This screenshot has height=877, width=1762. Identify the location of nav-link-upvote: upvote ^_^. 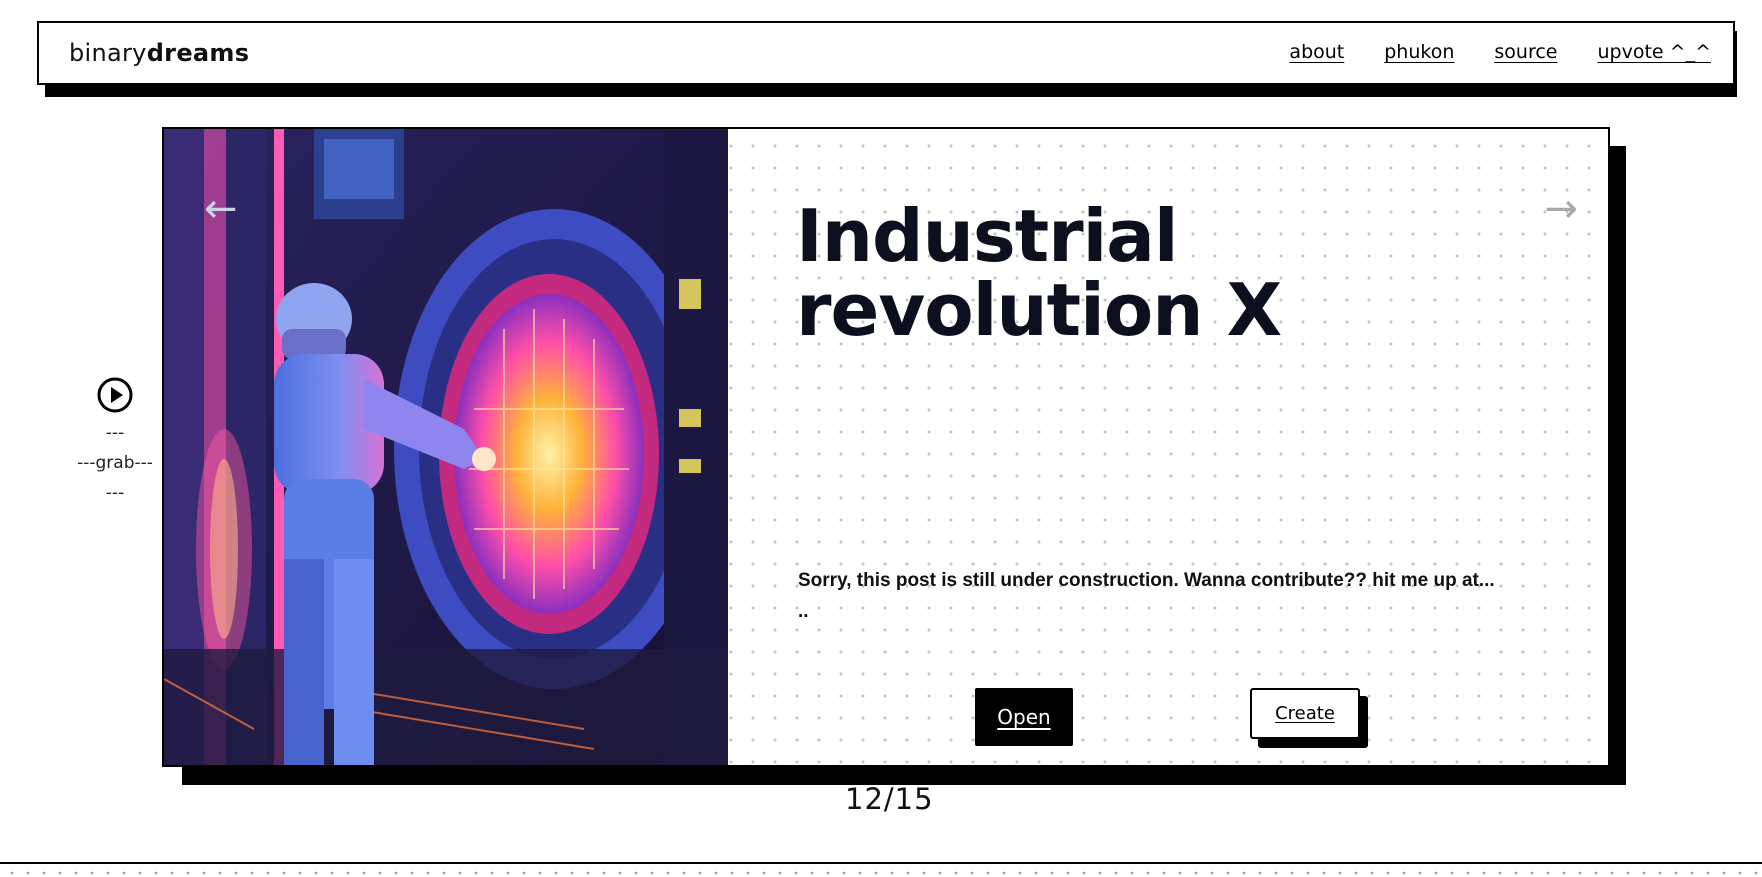
(1655, 52).